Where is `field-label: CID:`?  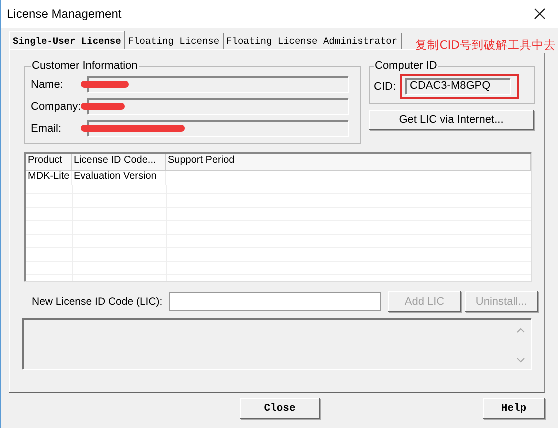
field-label: CID: is located at coordinates (385, 86).